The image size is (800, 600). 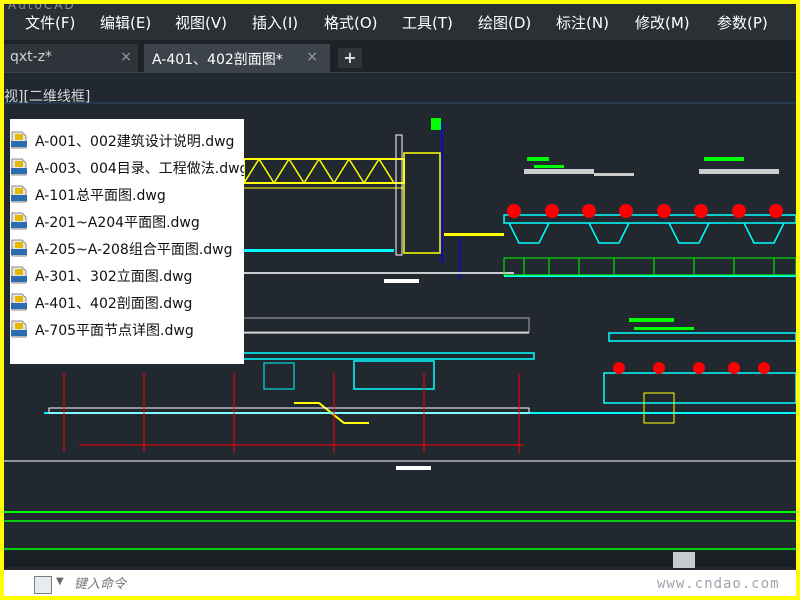 What do you see at coordinates (135, 142) in the screenshot?
I see `file-name: A-001、002建筑设计说明.dwg` at bounding box center [135, 142].